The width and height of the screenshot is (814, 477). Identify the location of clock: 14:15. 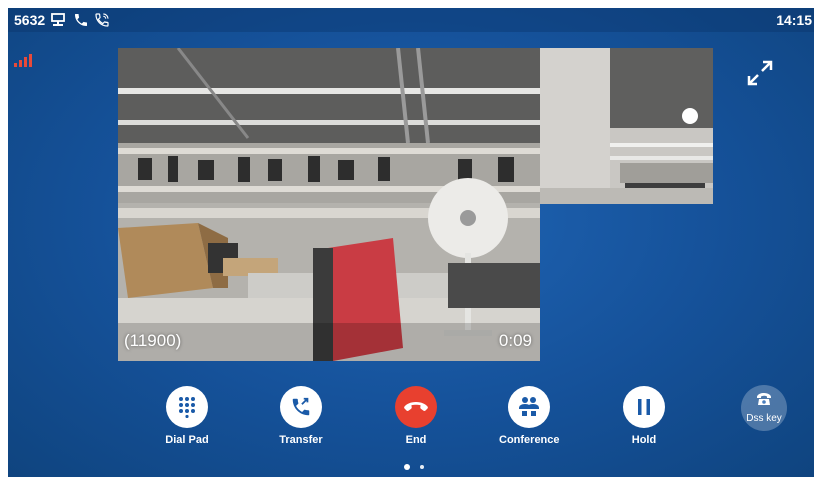
(794, 20).